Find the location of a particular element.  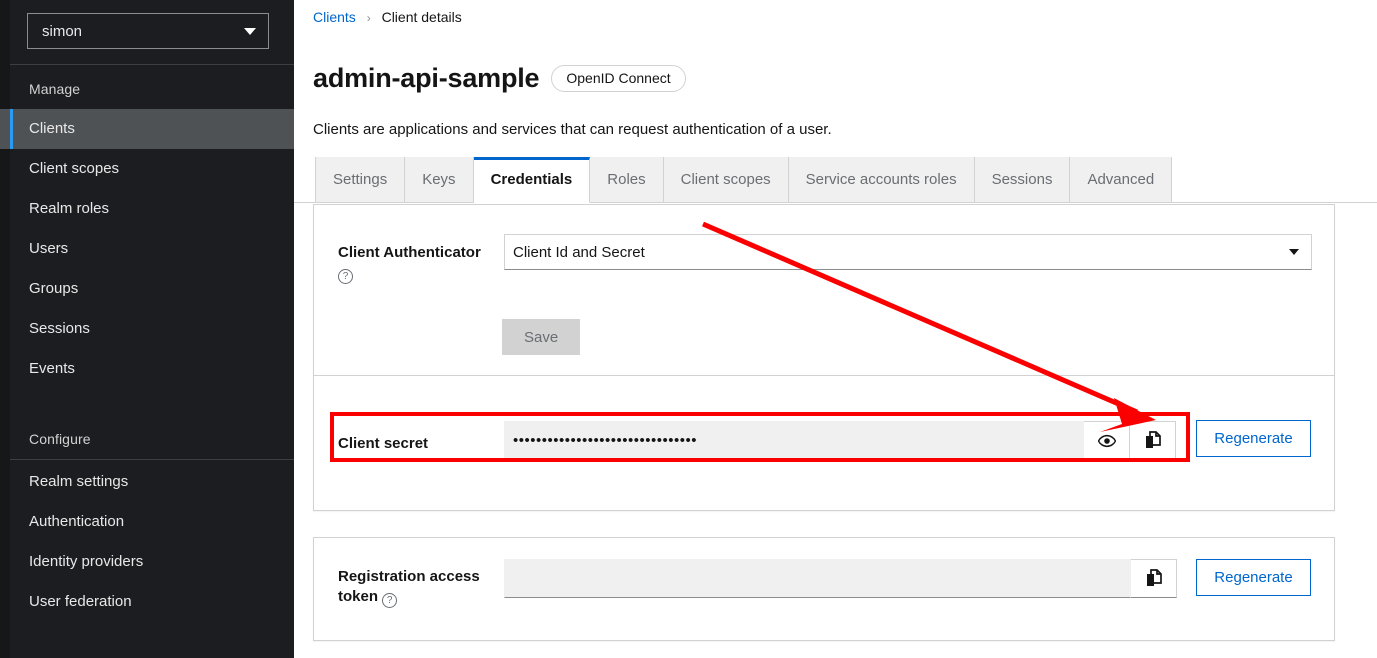

regenerate-registration-token-button: Regenerate is located at coordinates (1253, 577).